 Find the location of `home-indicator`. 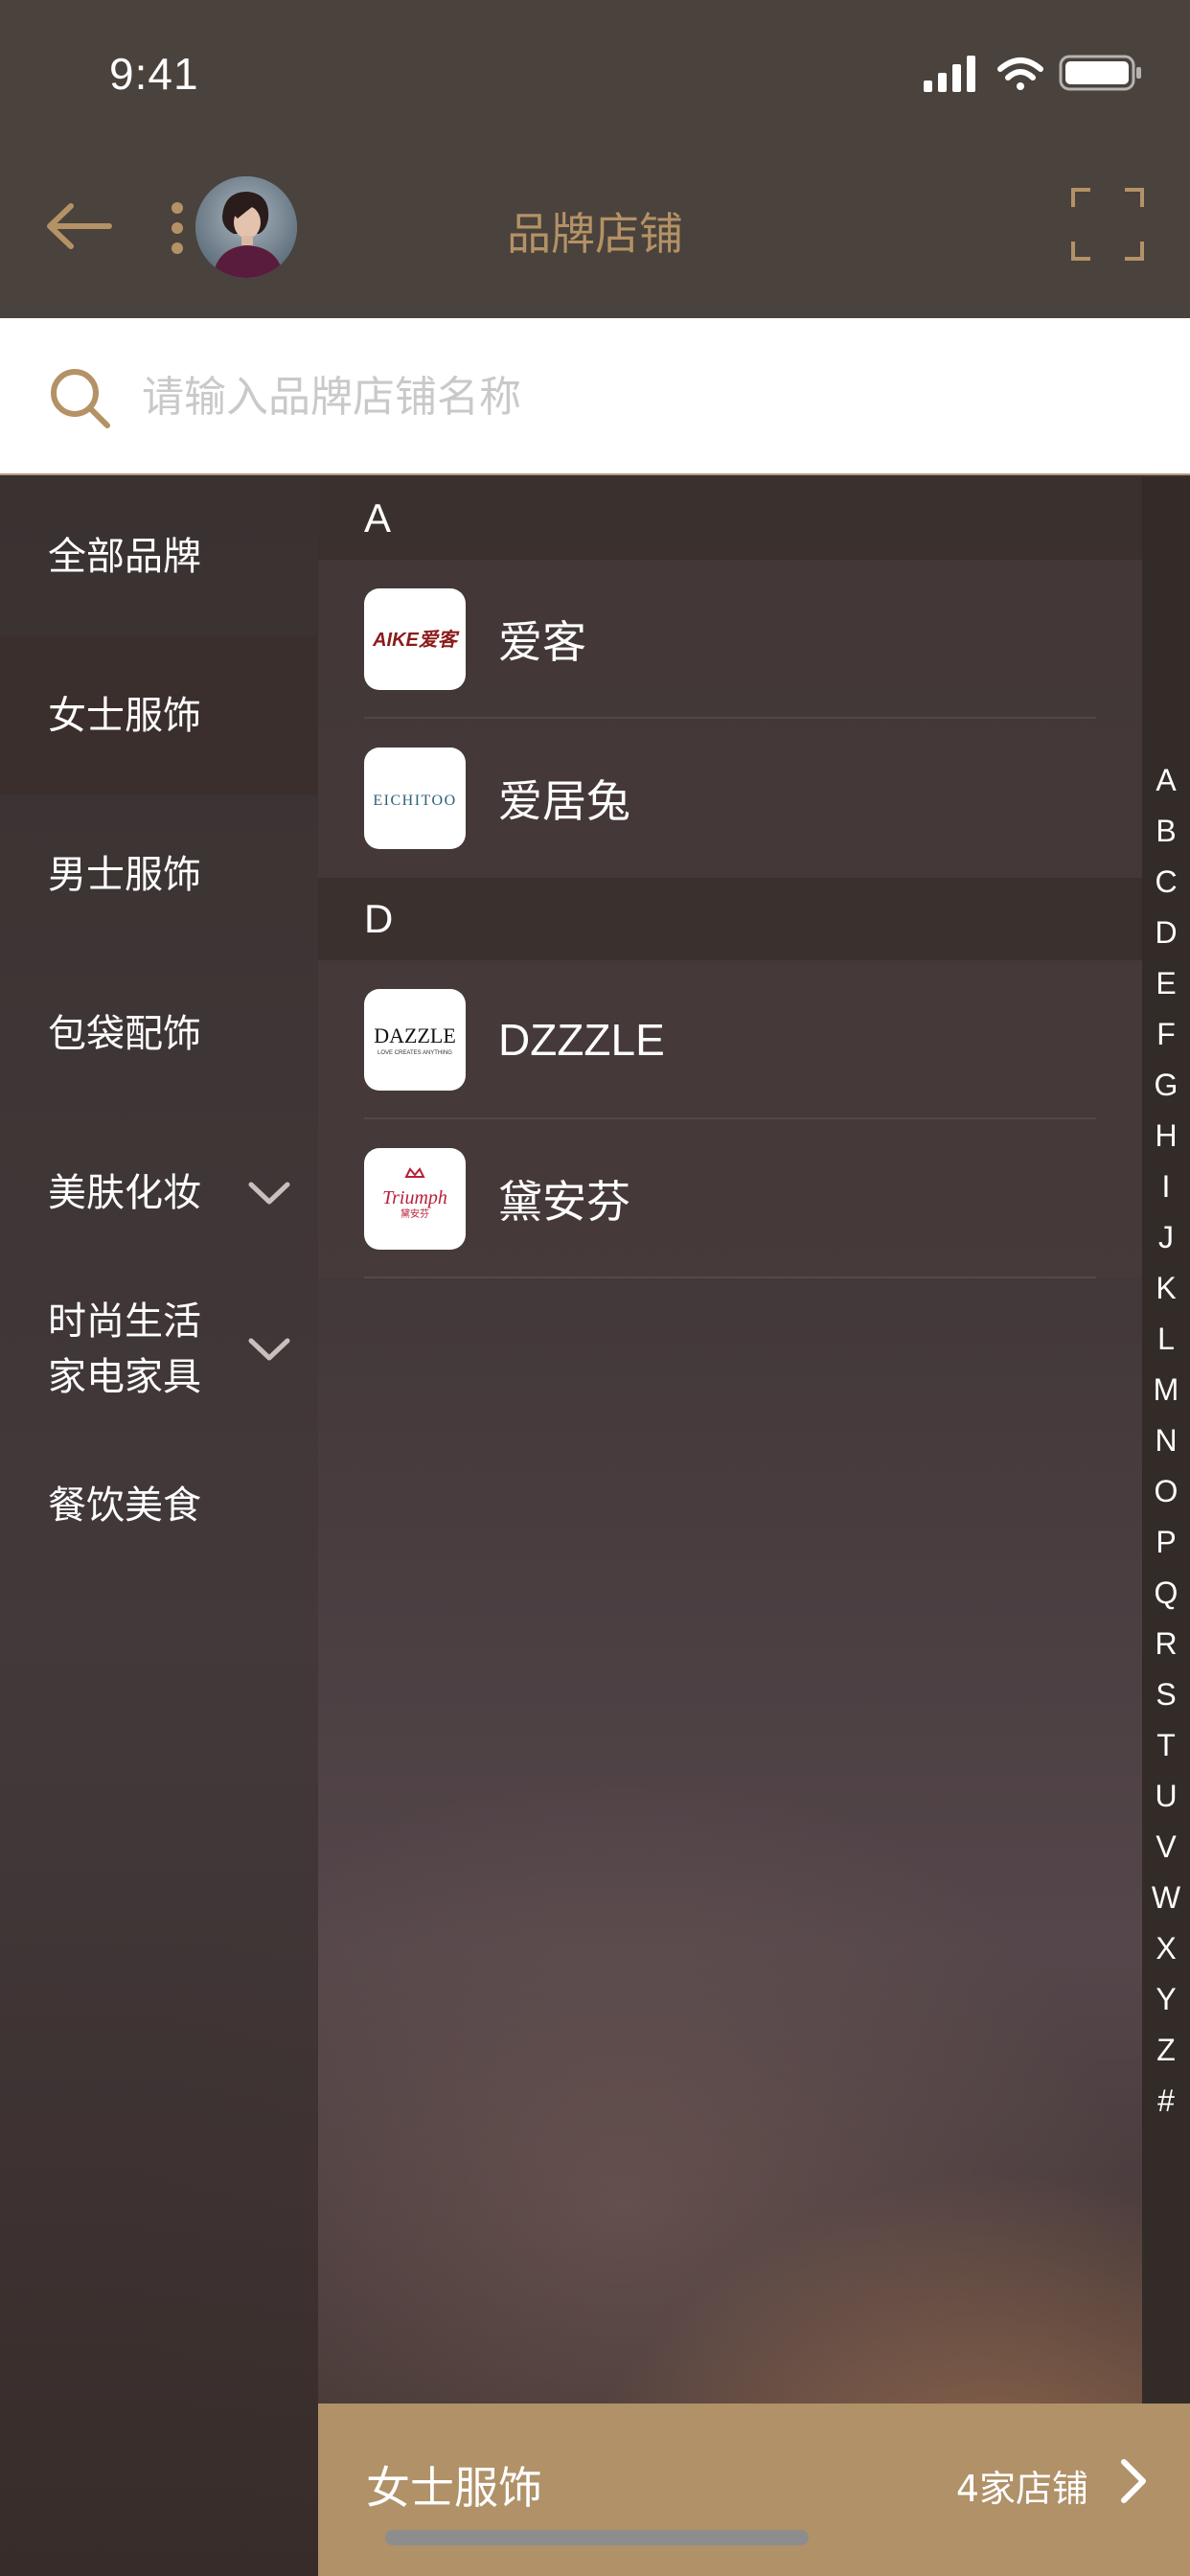

home-indicator is located at coordinates (597, 2537).